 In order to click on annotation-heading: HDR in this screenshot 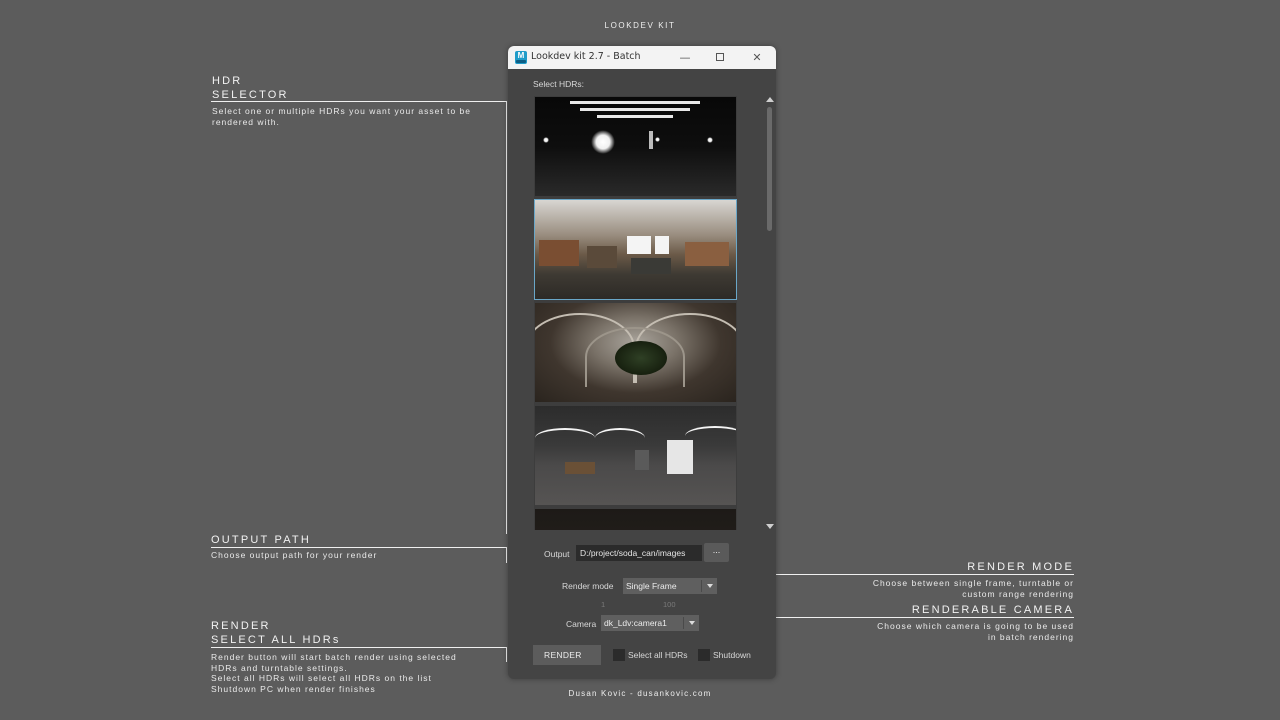, I will do `click(227, 81)`.